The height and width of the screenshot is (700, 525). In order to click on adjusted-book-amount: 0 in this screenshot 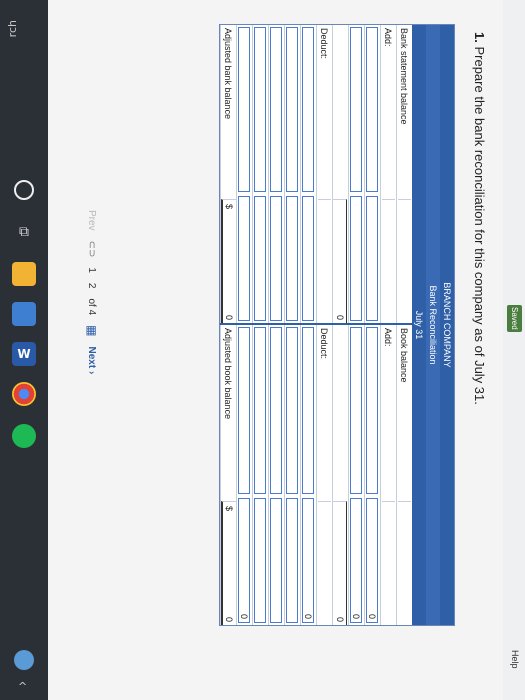, I will do `click(229, 619)`.